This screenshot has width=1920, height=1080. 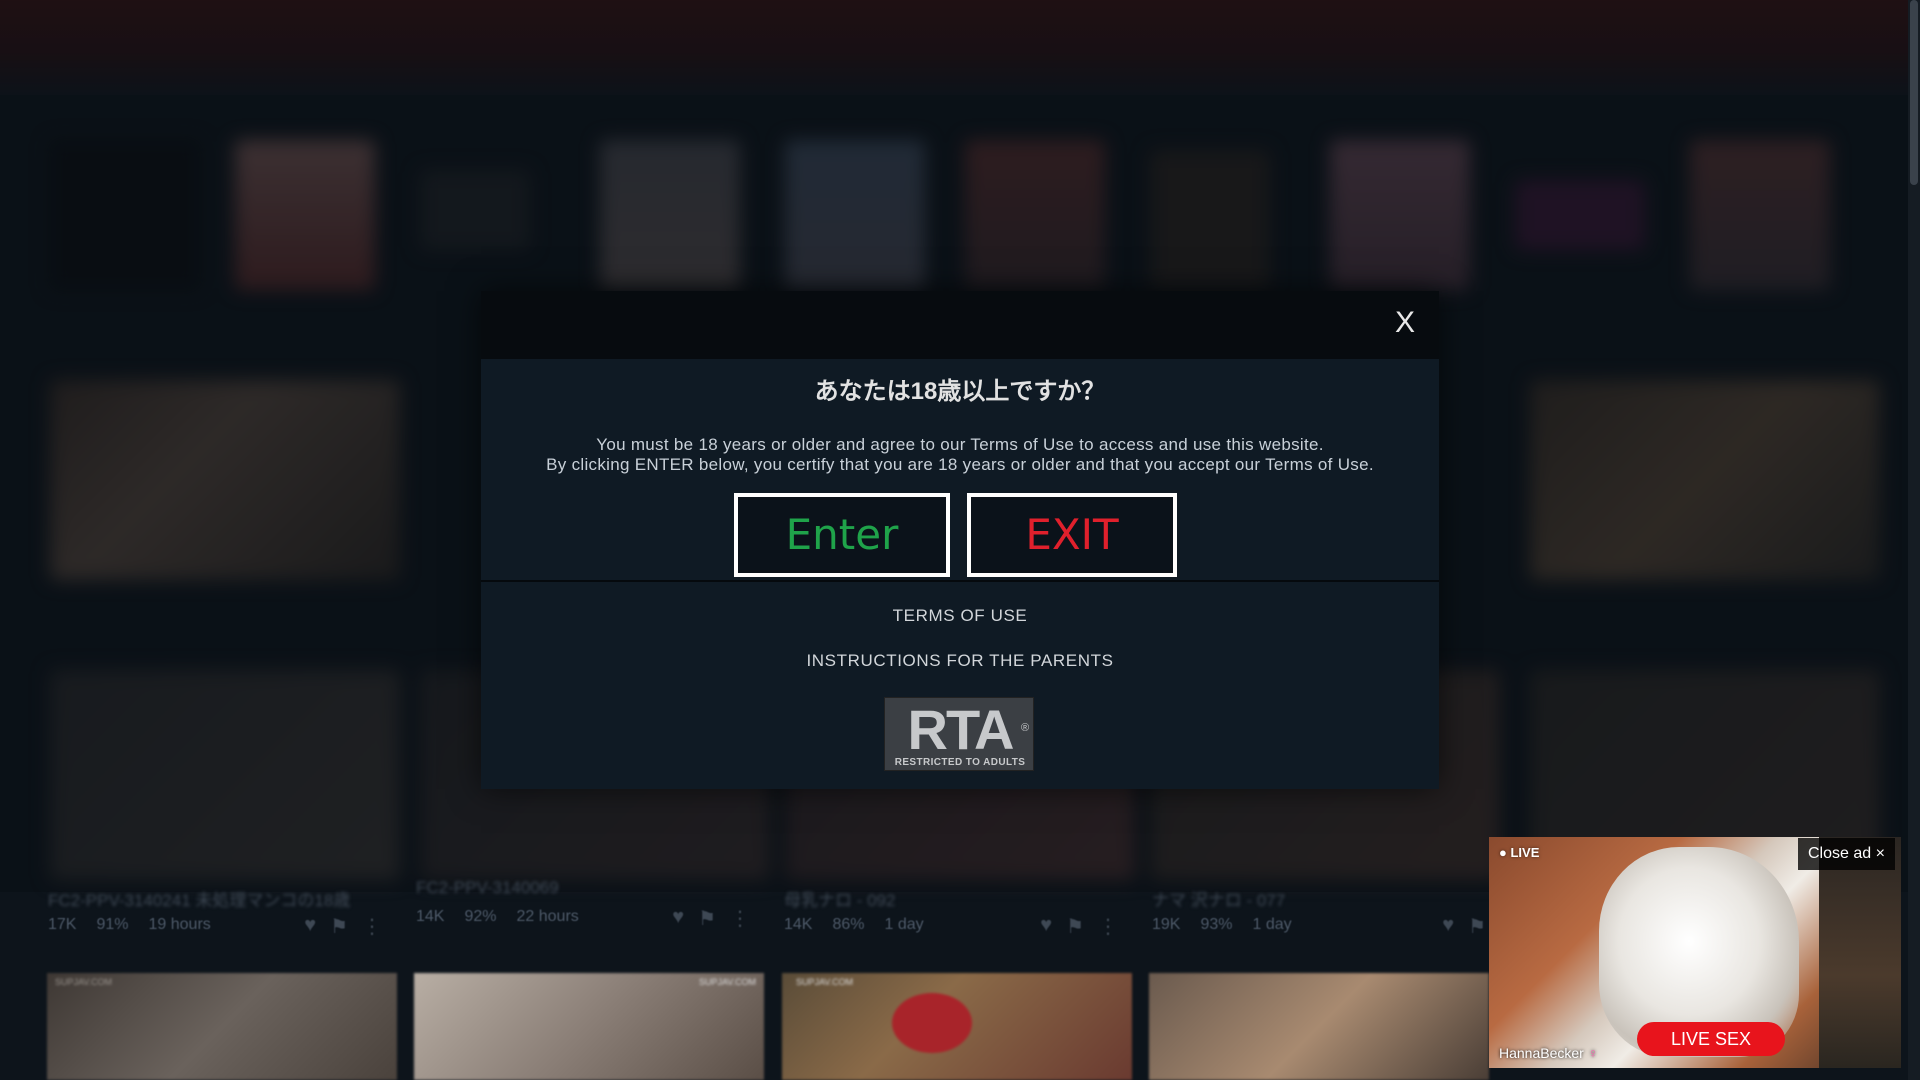 I want to click on close-icon: X, so click(x=1405, y=323).